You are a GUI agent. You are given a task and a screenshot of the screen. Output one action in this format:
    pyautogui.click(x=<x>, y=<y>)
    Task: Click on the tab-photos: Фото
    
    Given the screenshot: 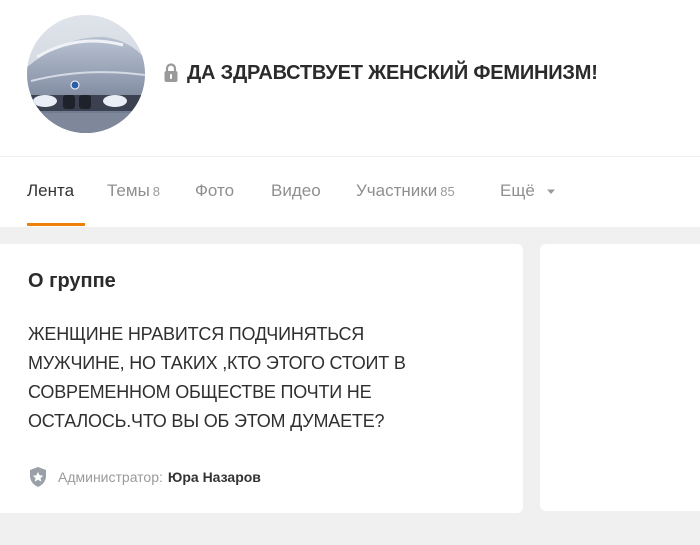 What is the action you would take?
    pyautogui.click(x=214, y=204)
    